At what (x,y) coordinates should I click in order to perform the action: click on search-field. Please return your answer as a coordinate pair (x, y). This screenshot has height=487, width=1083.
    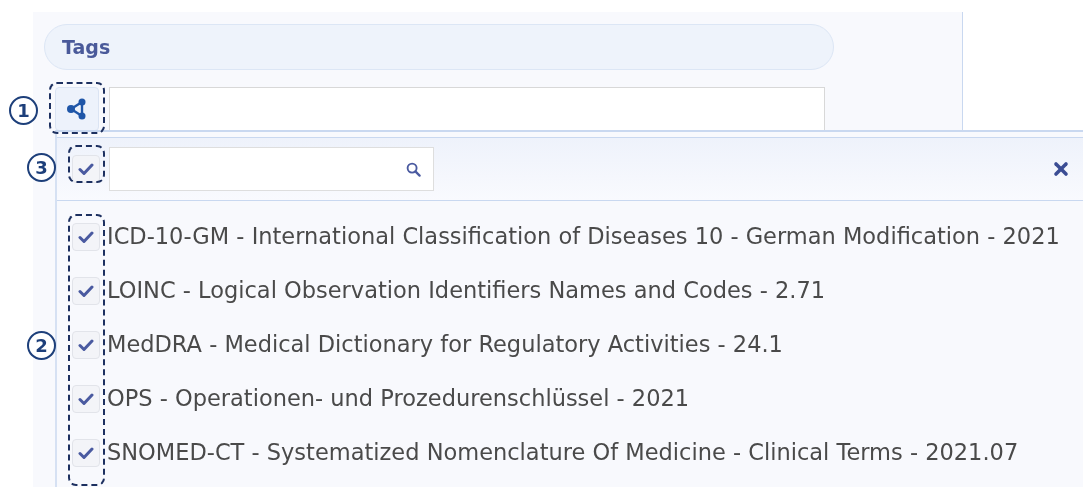
    Looking at the image, I should click on (271, 169).